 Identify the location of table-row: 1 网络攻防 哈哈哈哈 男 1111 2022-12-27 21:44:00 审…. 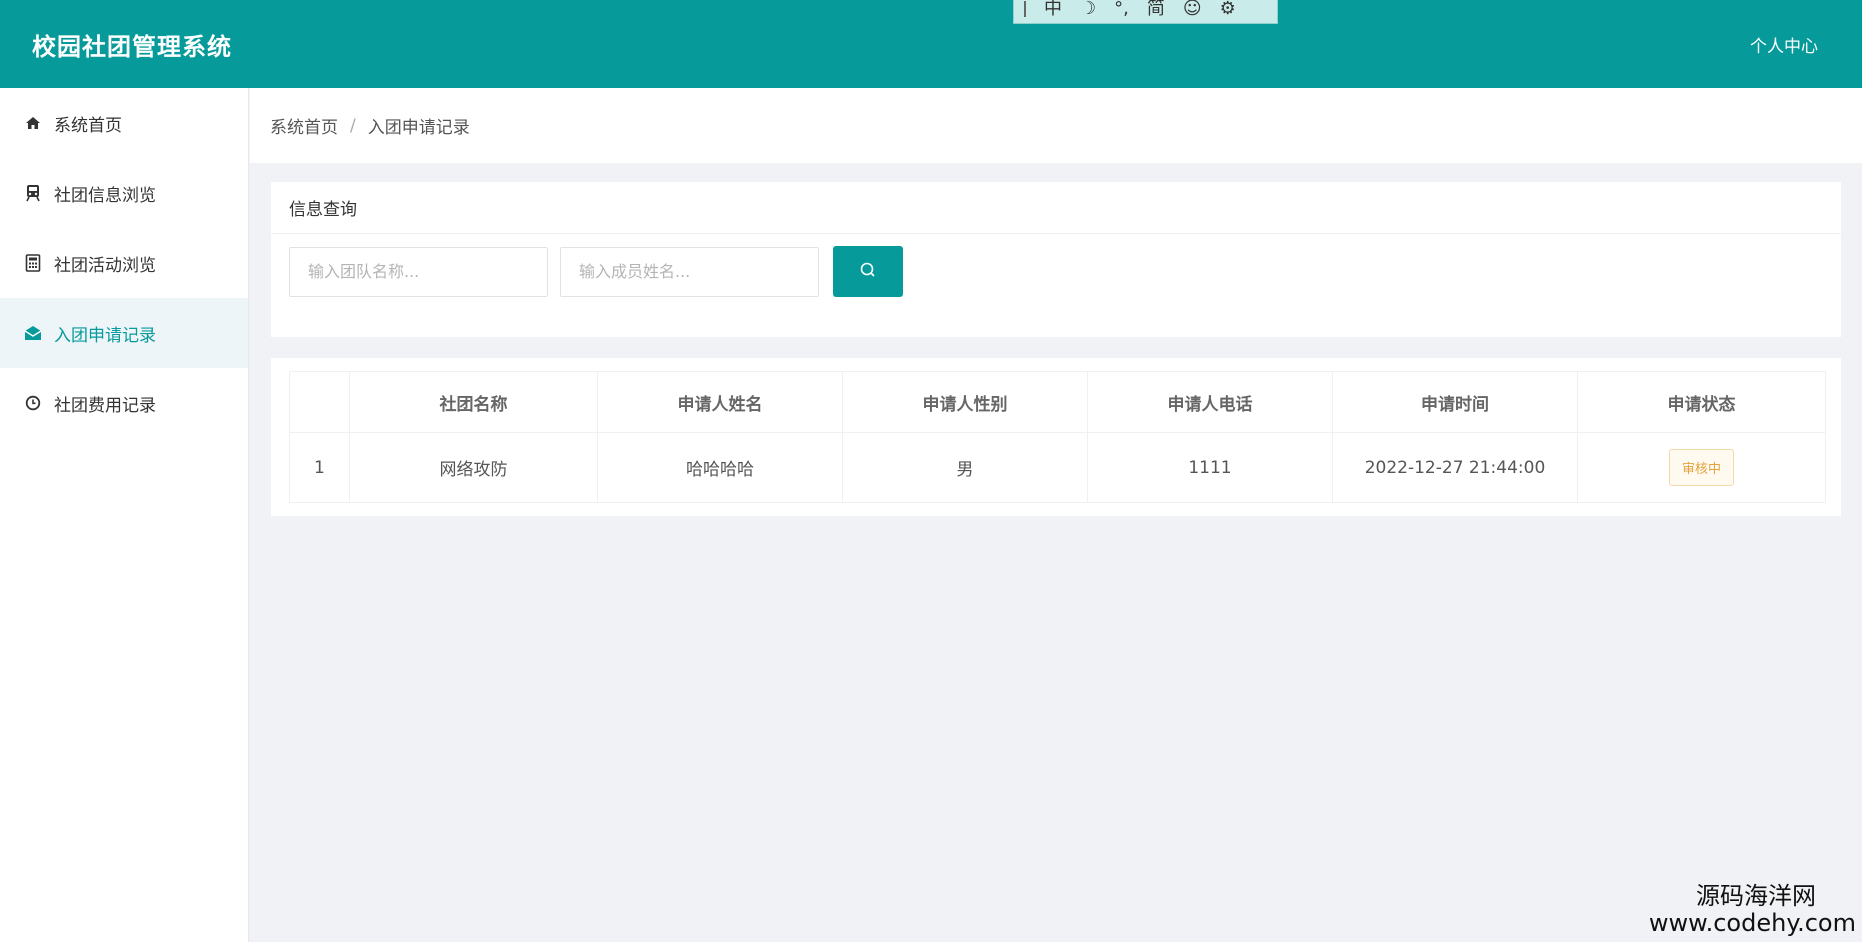
(1057, 467).